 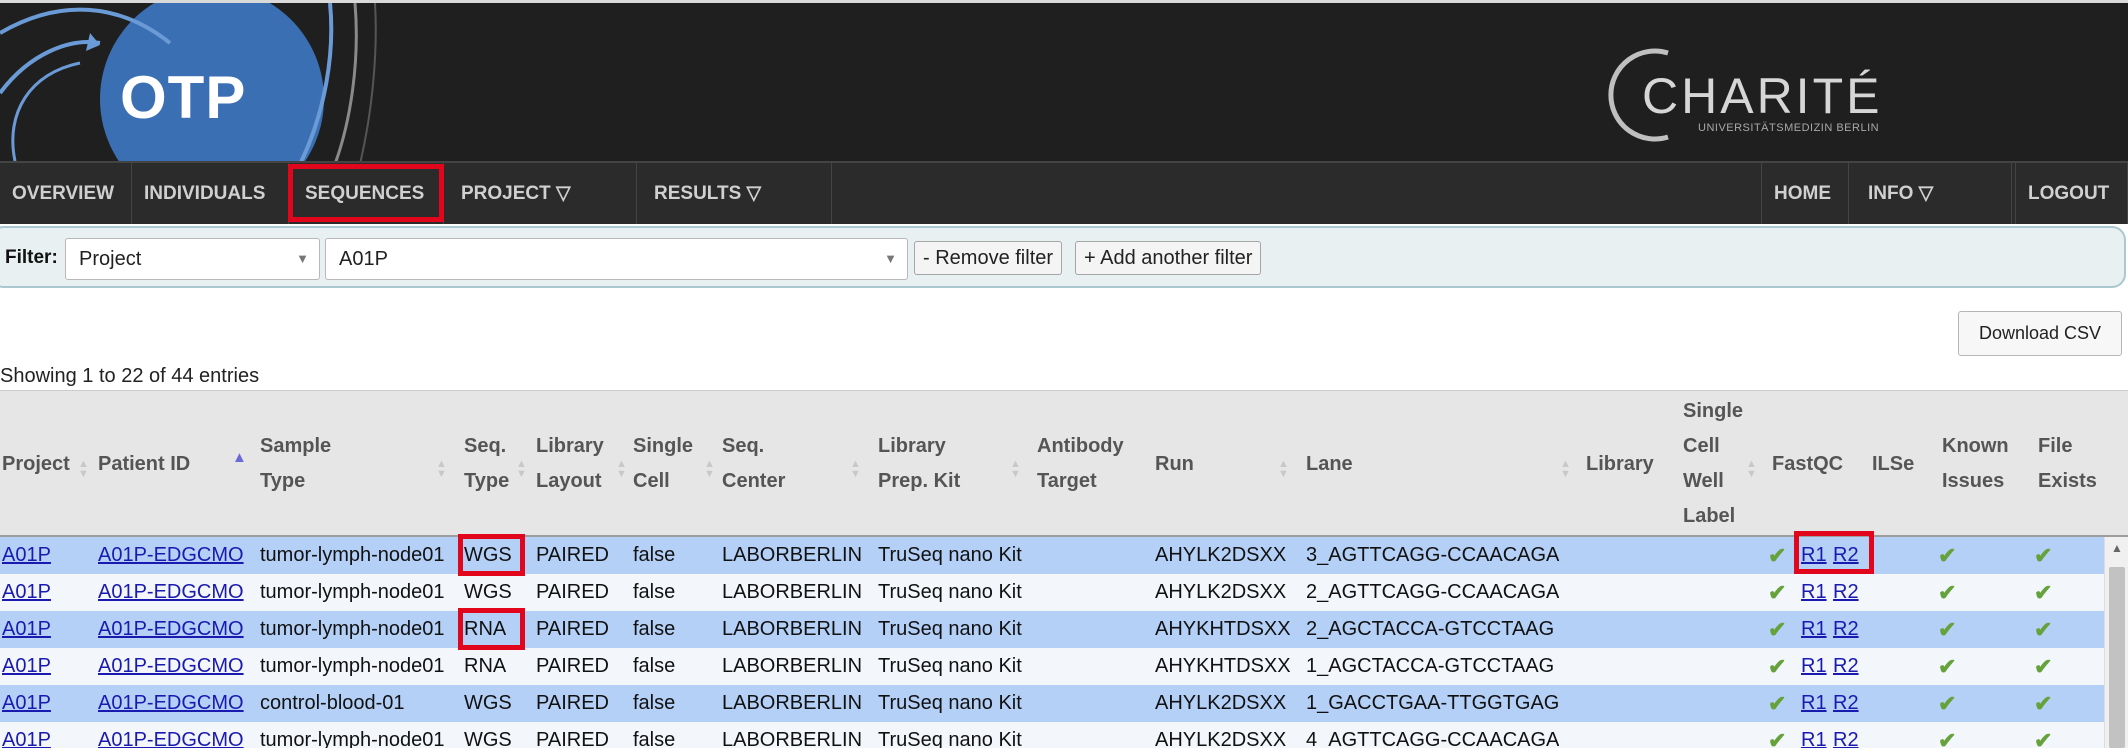 I want to click on col-seq-center-2: Center, so click(x=753, y=481).